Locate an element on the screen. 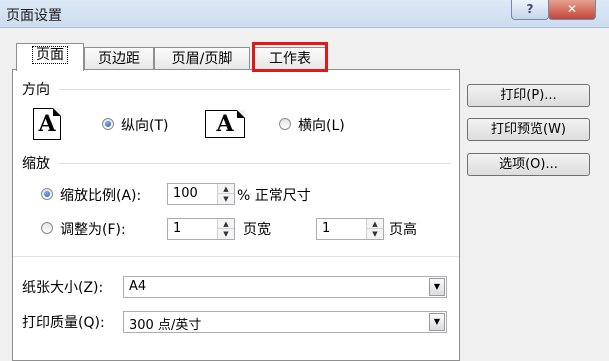 This screenshot has height=361, width=609. print-preview-button: 打印预览(W) is located at coordinates (528, 129).